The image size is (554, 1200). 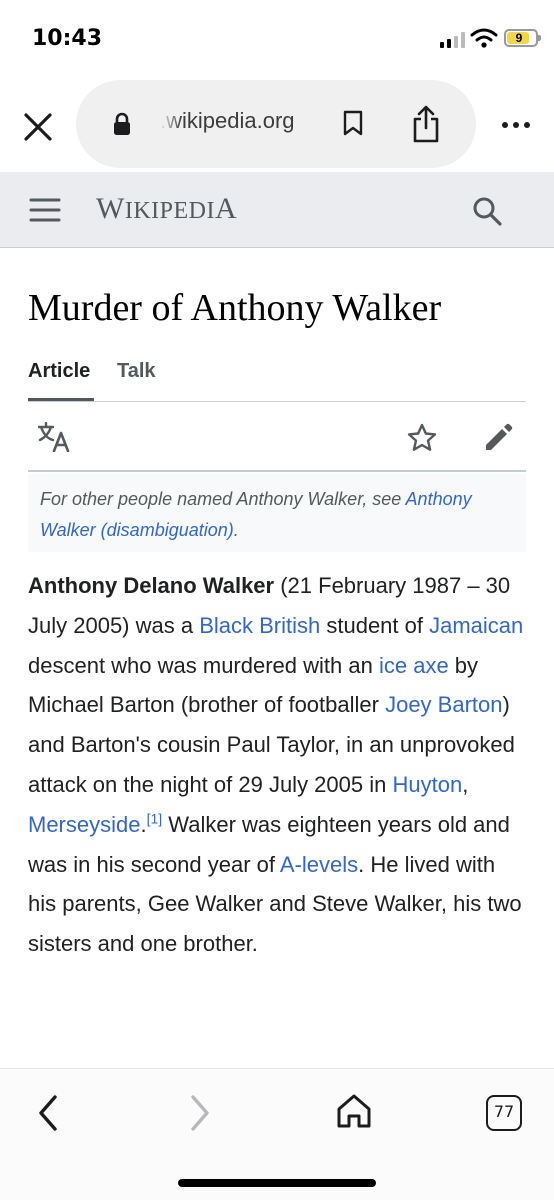 I want to click on edit-pencil-icon, so click(x=498, y=438).